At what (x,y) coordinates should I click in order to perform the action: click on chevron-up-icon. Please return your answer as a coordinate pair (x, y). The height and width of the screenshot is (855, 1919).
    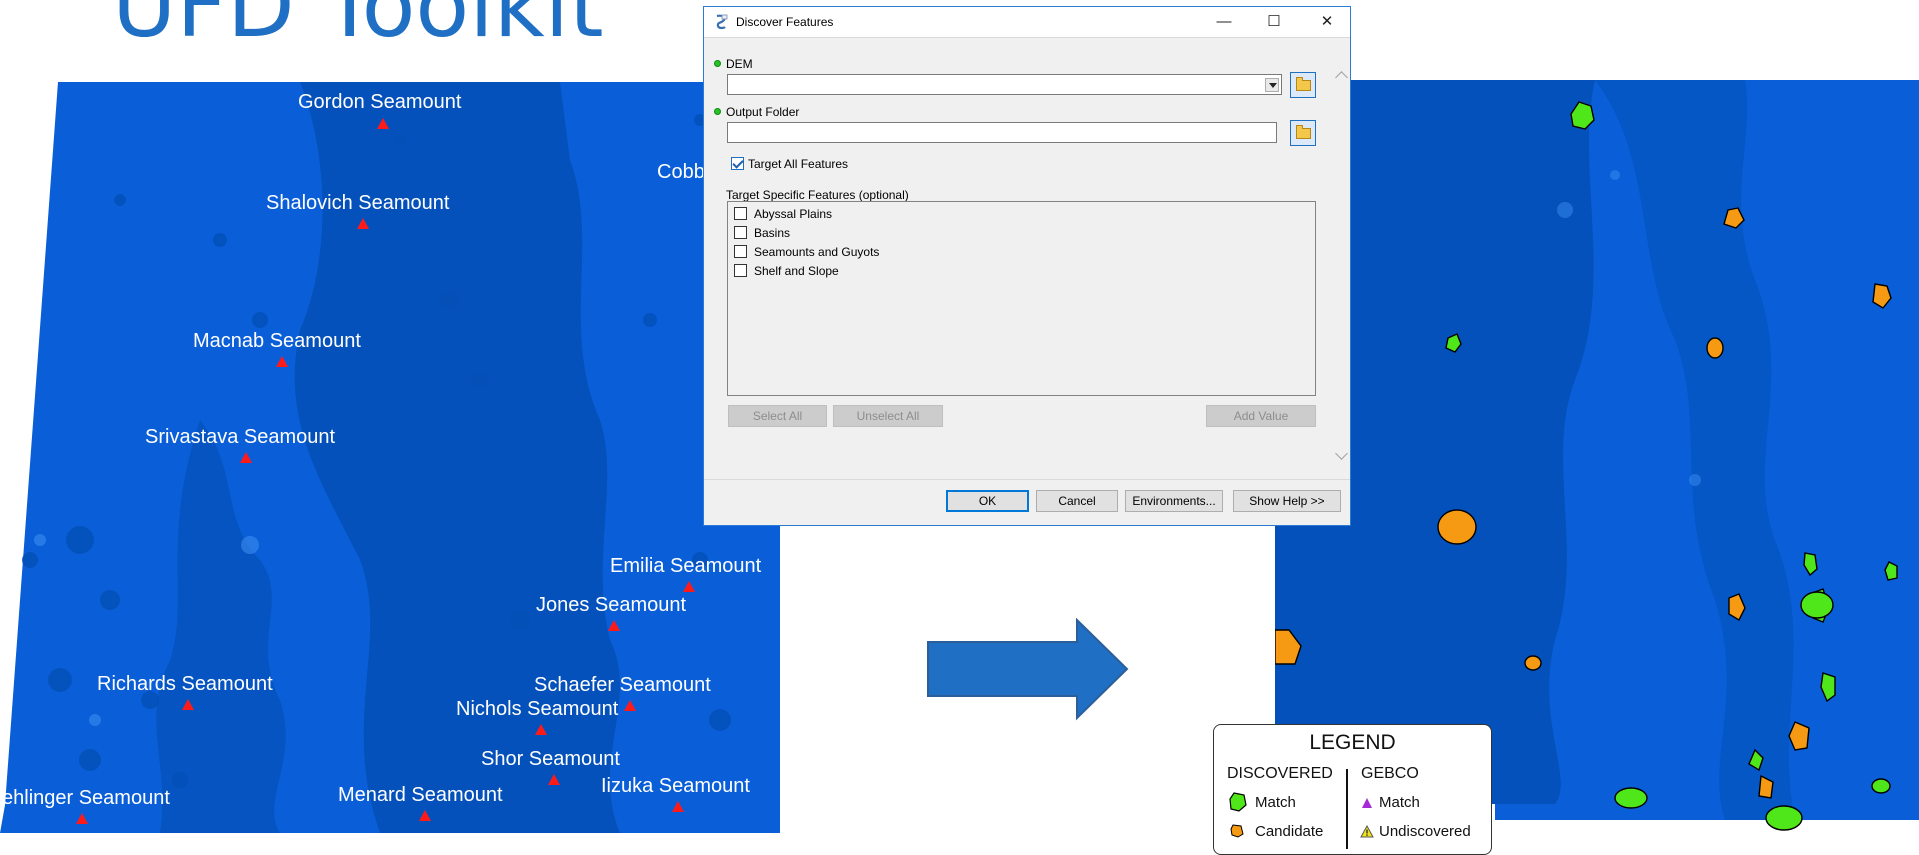
    Looking at the image, I should click on (1341, 77).